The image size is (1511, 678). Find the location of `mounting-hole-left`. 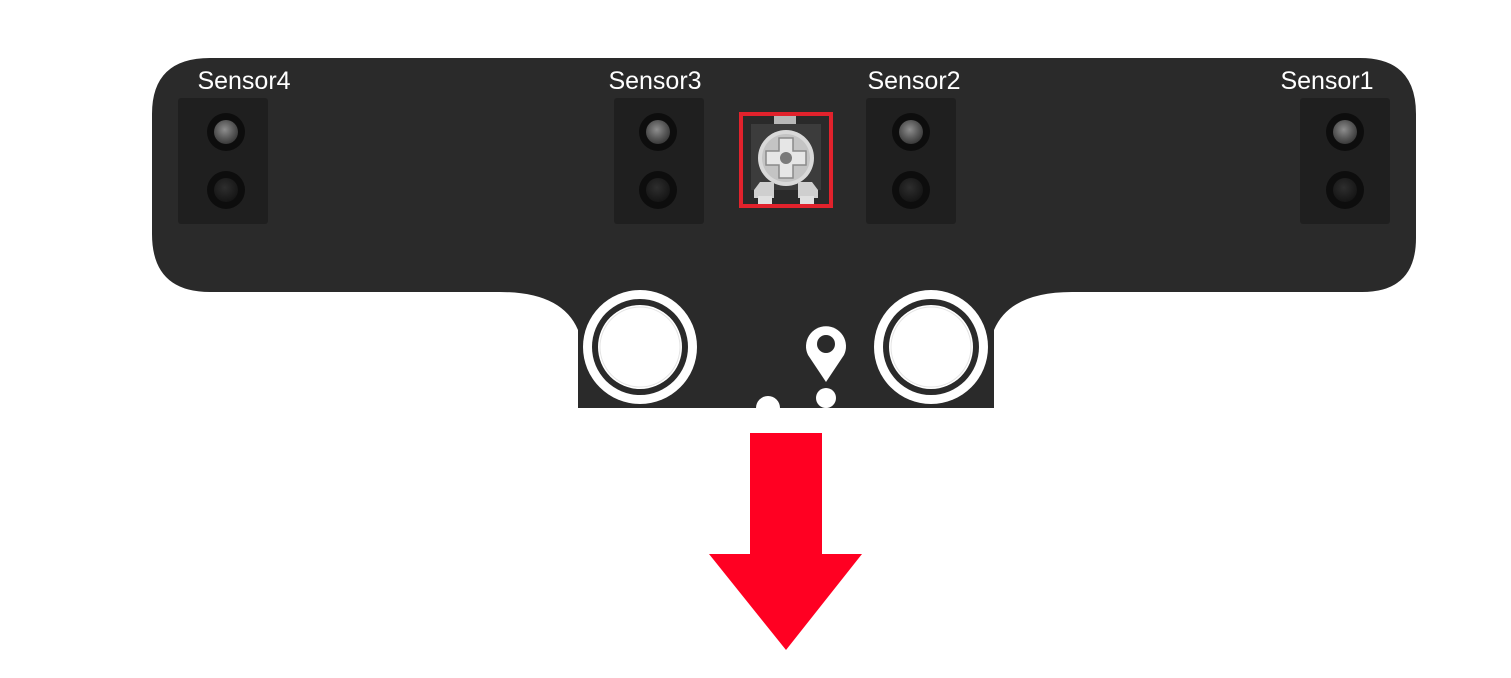

mounting-hole-left is located at coordinates (640, 347).